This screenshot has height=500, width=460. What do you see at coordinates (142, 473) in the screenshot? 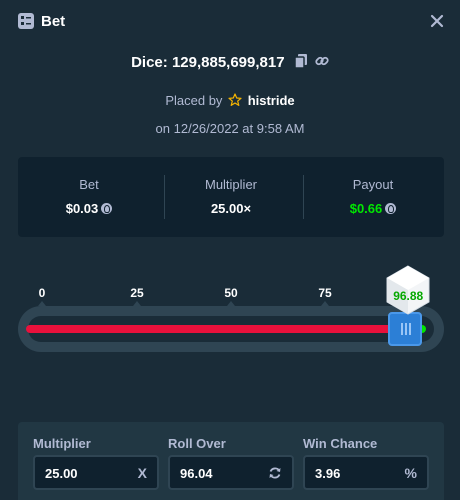
I see `multiplier-suffix: X` at bounding box center [142, 473].